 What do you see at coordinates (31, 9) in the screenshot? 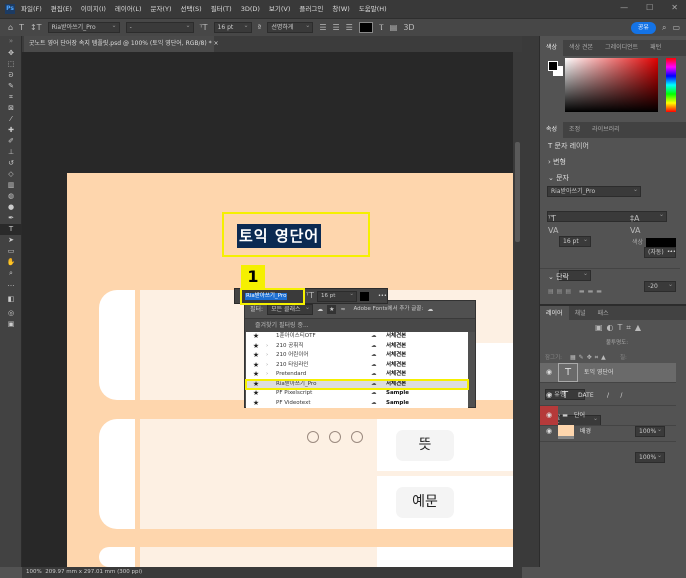
I see `menu-file: 파일(F)` at bounding box center [31, 9].